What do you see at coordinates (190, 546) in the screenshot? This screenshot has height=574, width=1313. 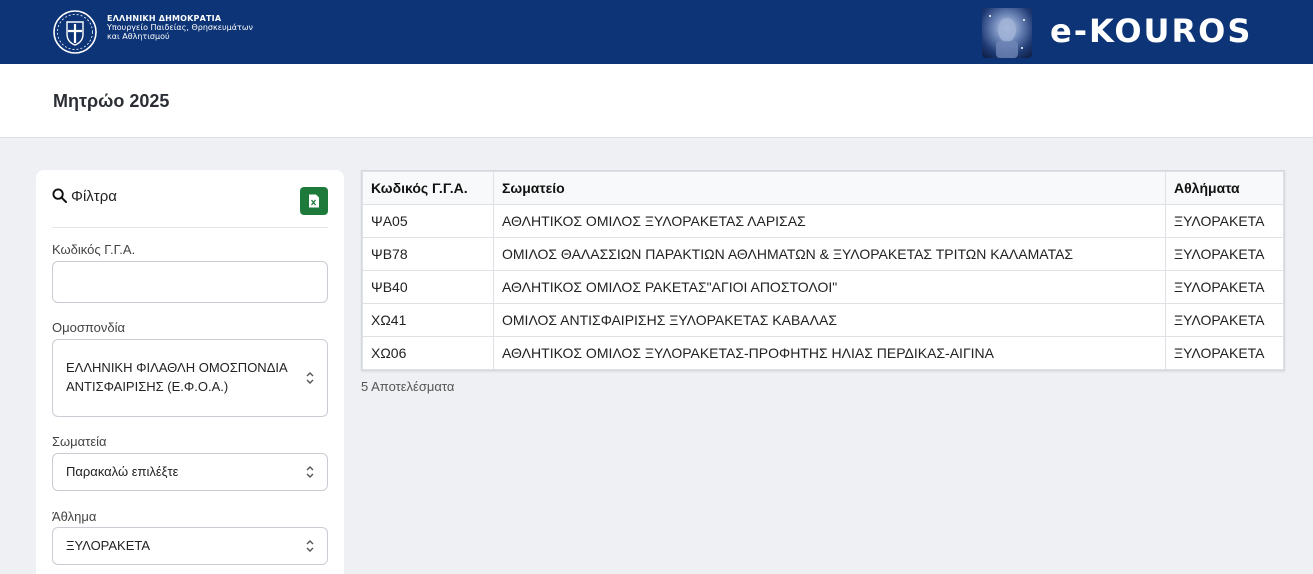 I see `sport-select: ΞΥΛΟΡΑΚΕΤΑ` at bounding box center [190, 546].